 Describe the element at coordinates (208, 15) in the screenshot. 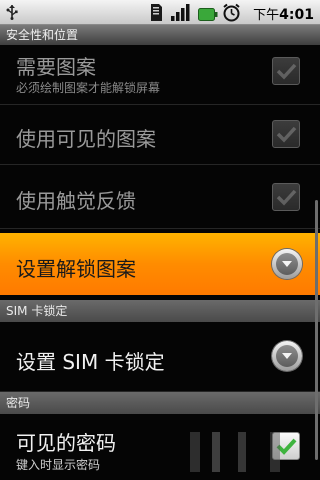

I see `battery-icon` at that location.